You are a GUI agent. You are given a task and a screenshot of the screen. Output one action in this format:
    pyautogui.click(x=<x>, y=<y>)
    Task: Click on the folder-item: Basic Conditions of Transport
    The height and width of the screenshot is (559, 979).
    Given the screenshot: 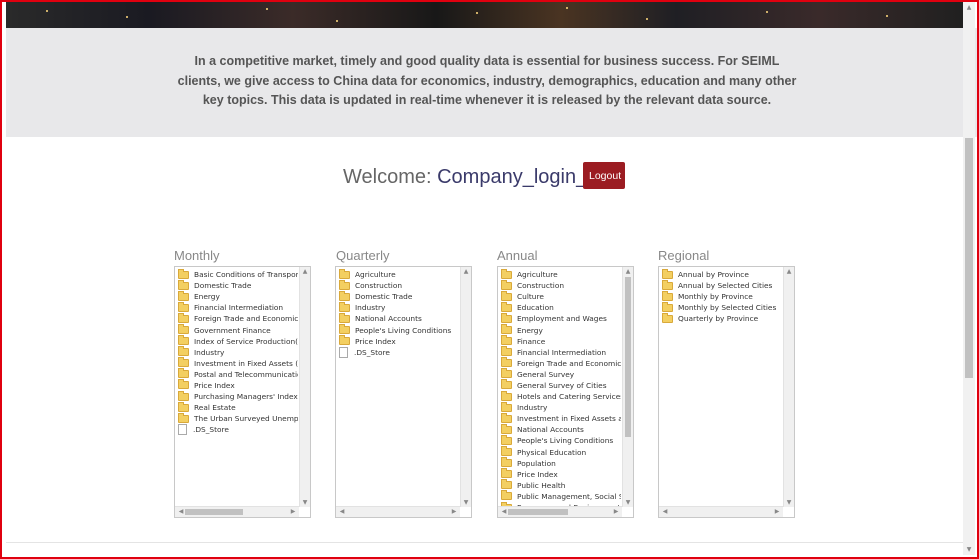 What is the action you would take?
    pyautogui.click(x=238, y=274)
    